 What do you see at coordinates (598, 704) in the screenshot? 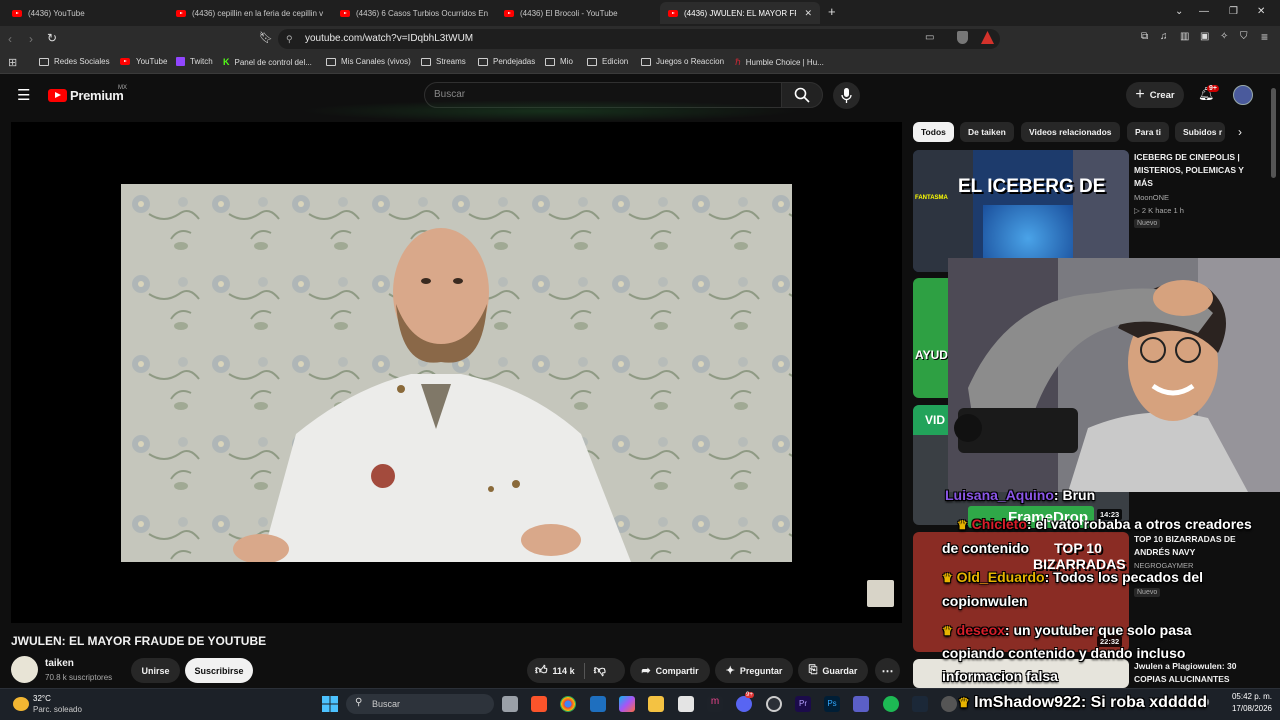
I see `vegas-icon` at bounding box center [598, 704].